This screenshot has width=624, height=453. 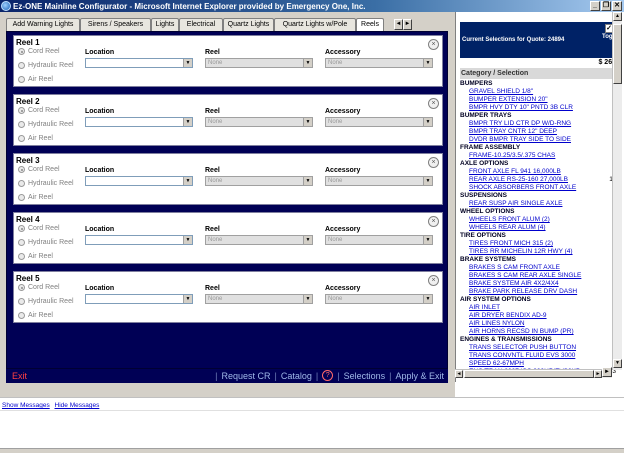 I want to click on select-value: None, so click(x=215, y=299).